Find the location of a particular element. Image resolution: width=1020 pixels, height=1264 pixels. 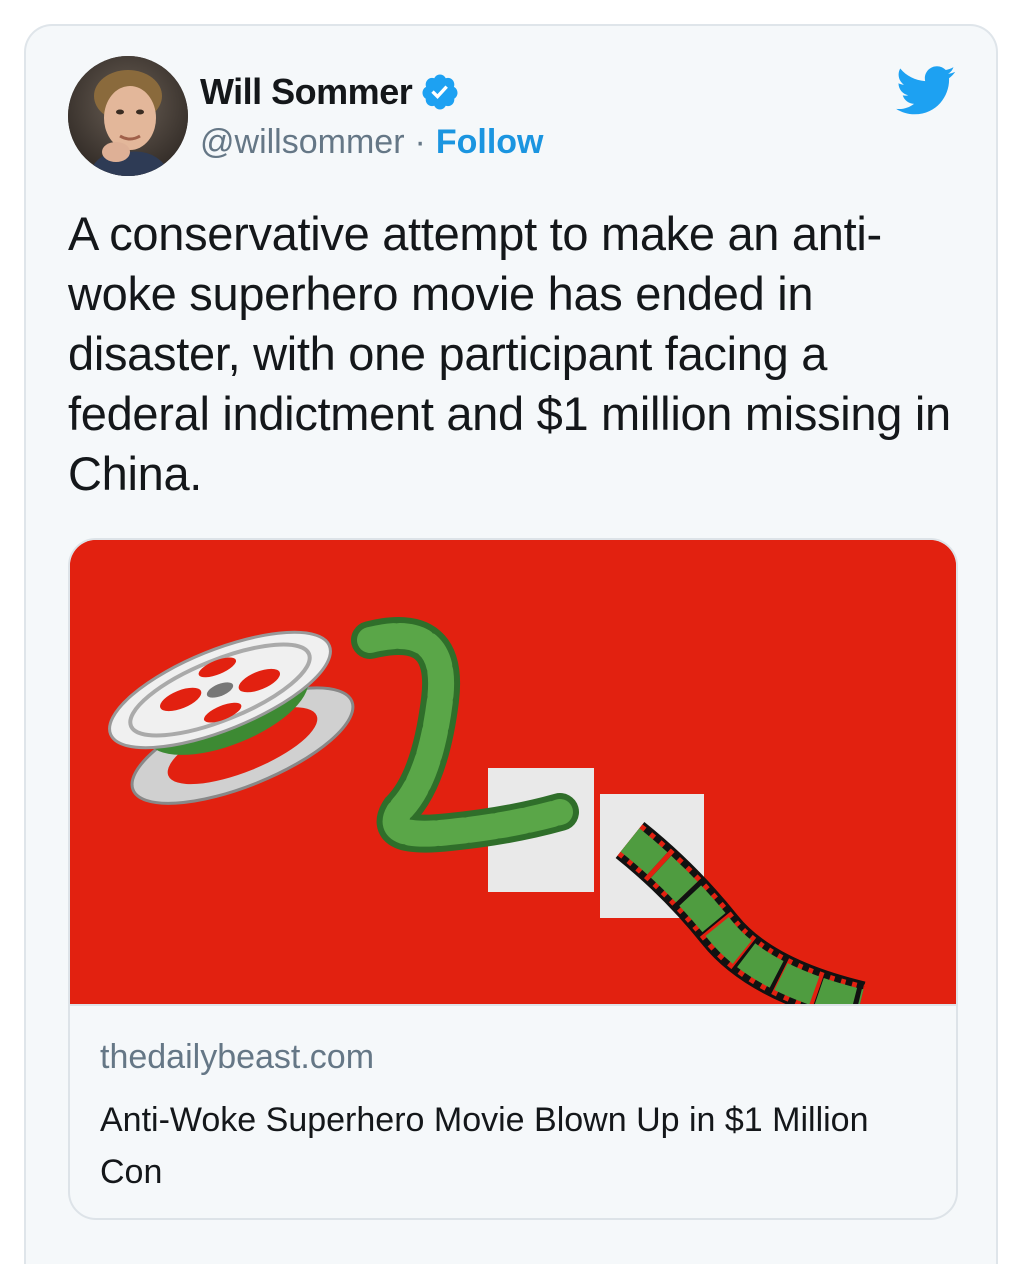

author-name-row: Will Sommer is located at coordinates (330, 92).